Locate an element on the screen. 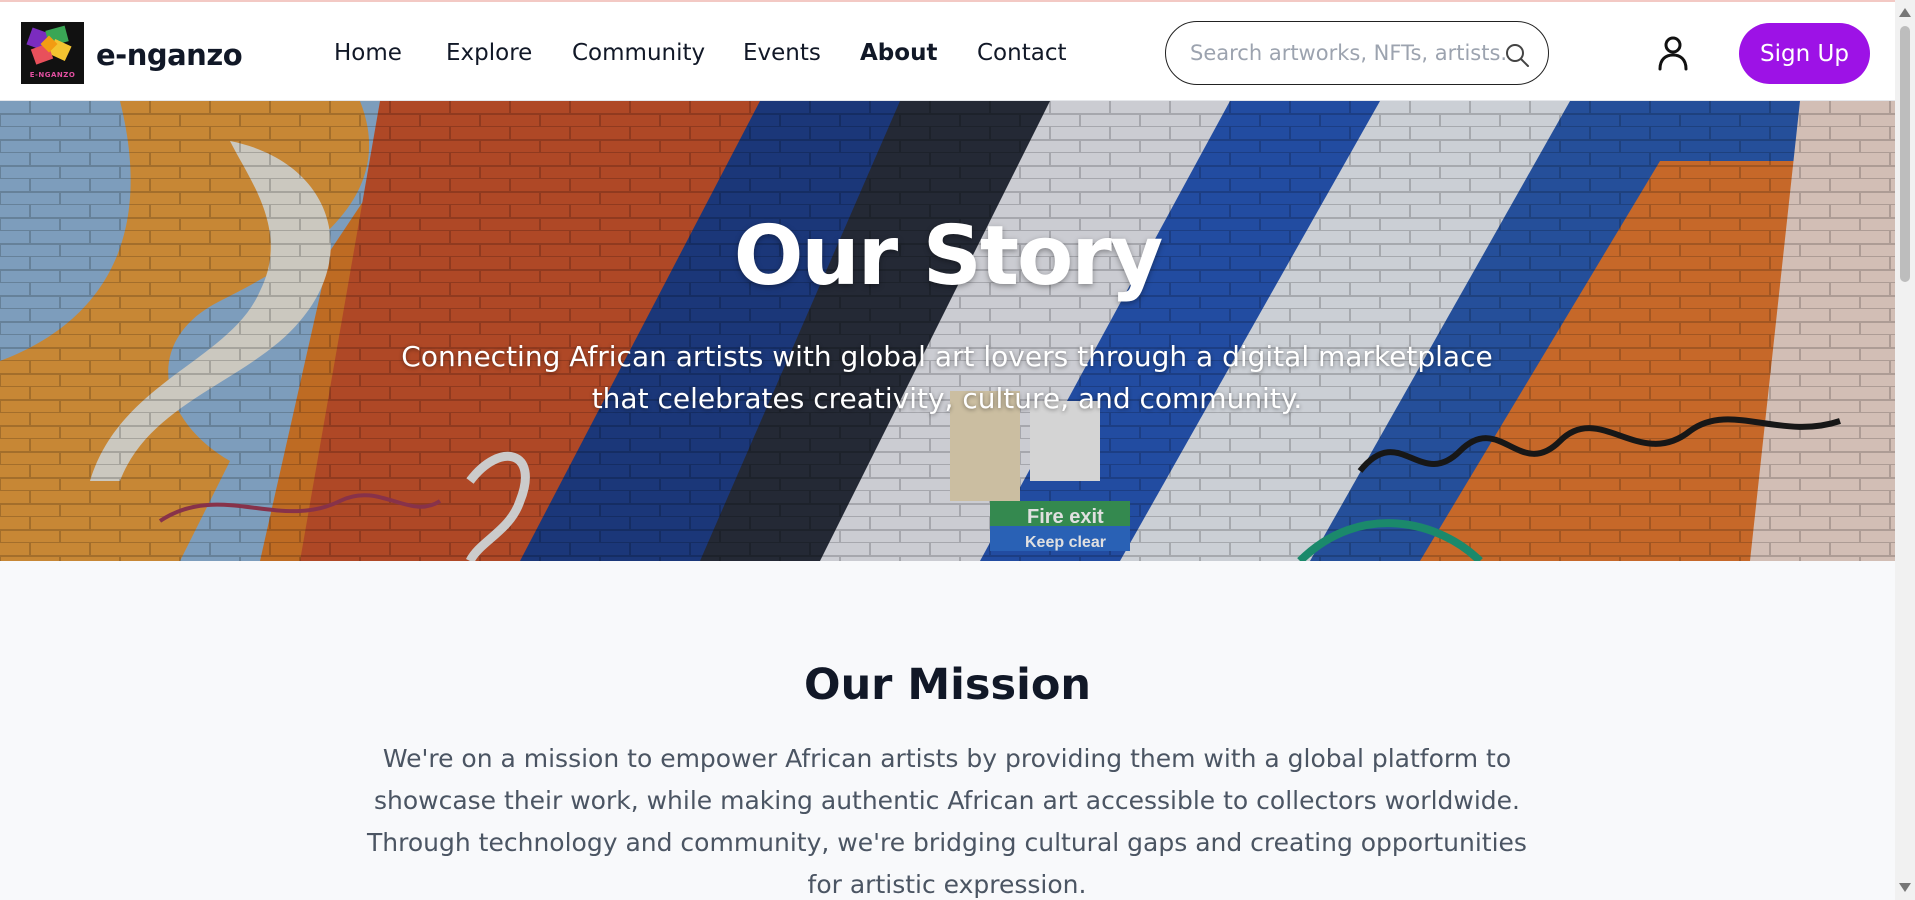 This screenshot has width=1915, height=900. nav-item-events: Events is located at coordinates (782, 53).